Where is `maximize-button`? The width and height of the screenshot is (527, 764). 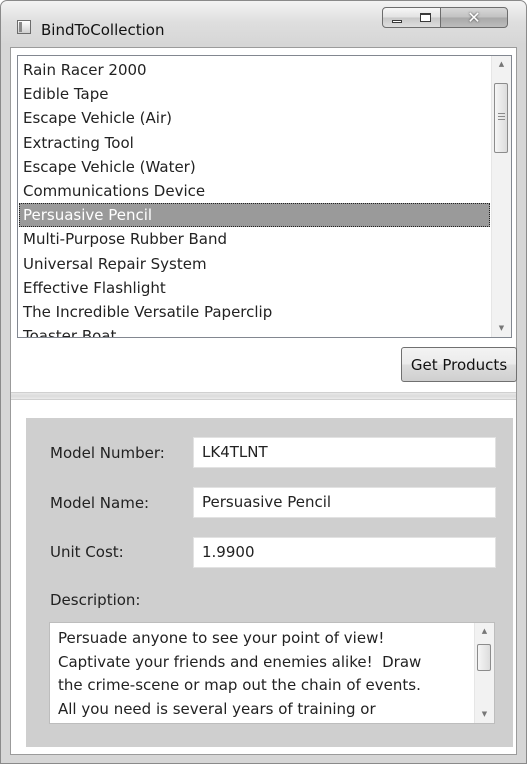 maximize-button is located at coordinates (425, 17).